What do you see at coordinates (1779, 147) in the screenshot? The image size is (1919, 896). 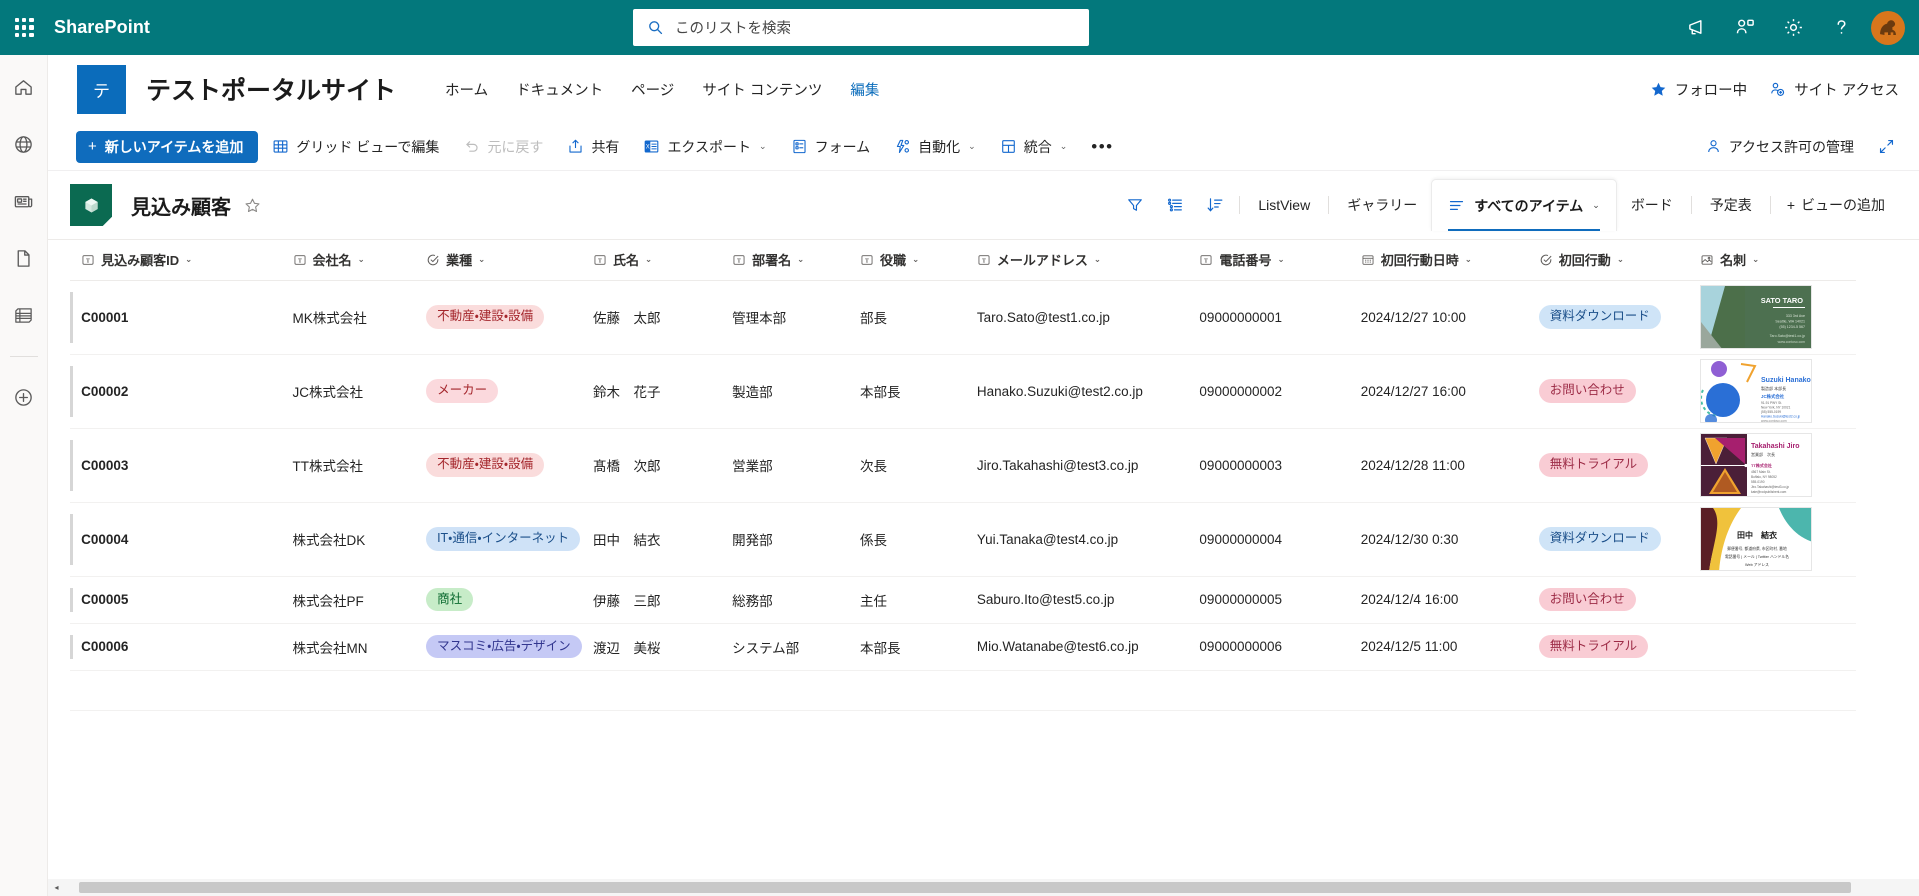 I see `manage-access-button: アクセス許可の管理` at bounding box center [1779, 147].